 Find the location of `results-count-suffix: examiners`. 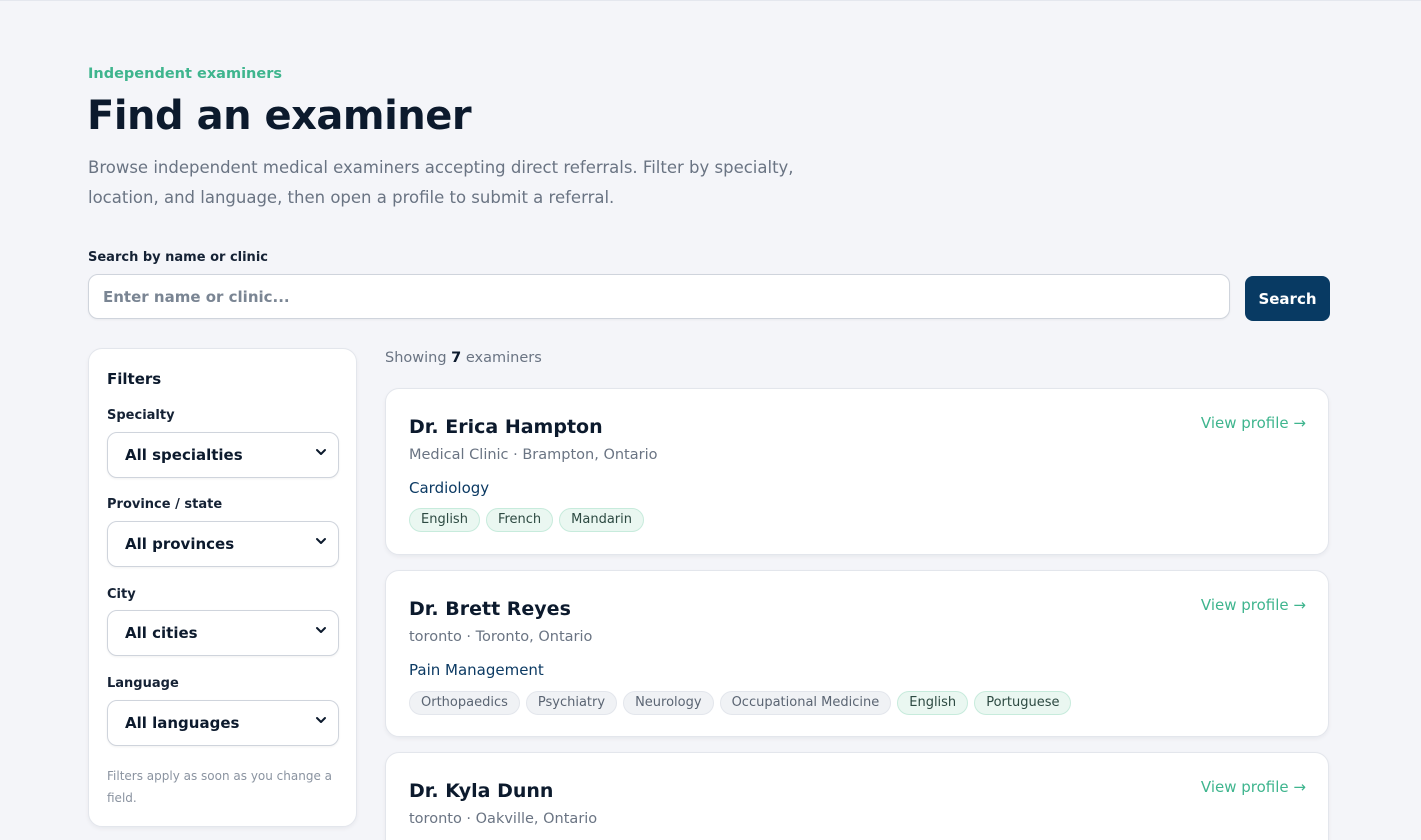

results-count-suffix: examiners is located at coordinates (503, 358).